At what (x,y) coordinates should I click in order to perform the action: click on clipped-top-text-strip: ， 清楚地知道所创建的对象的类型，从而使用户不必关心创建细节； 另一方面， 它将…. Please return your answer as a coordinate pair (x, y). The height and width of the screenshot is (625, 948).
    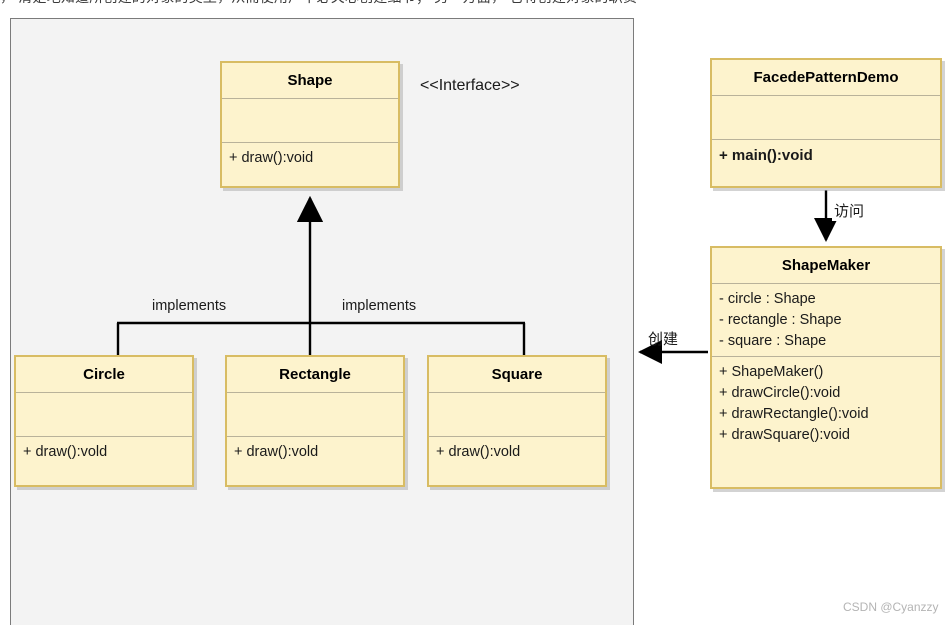
    Looking at the image, I should click on (474, 7).